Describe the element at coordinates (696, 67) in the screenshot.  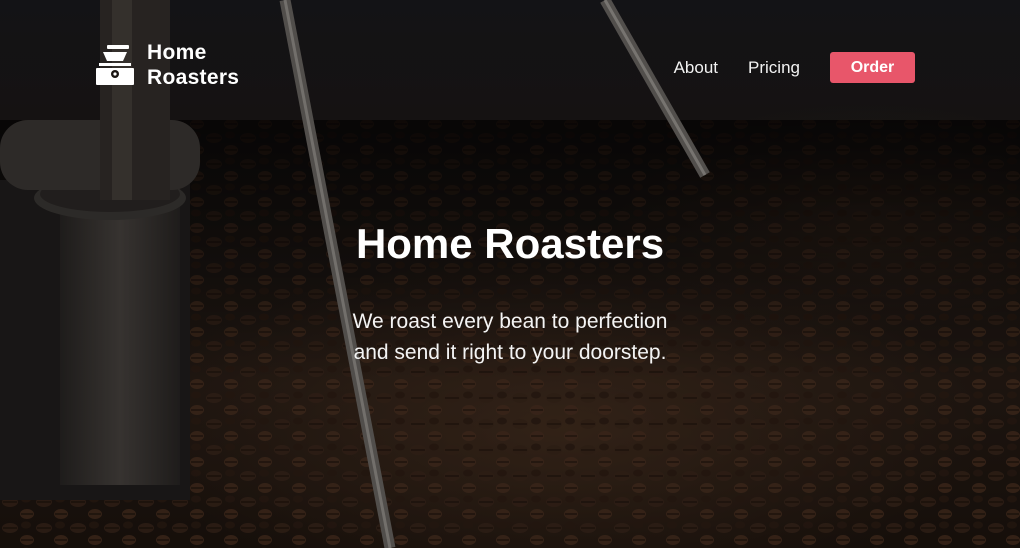
I see `nav-link-about: About` at that location.